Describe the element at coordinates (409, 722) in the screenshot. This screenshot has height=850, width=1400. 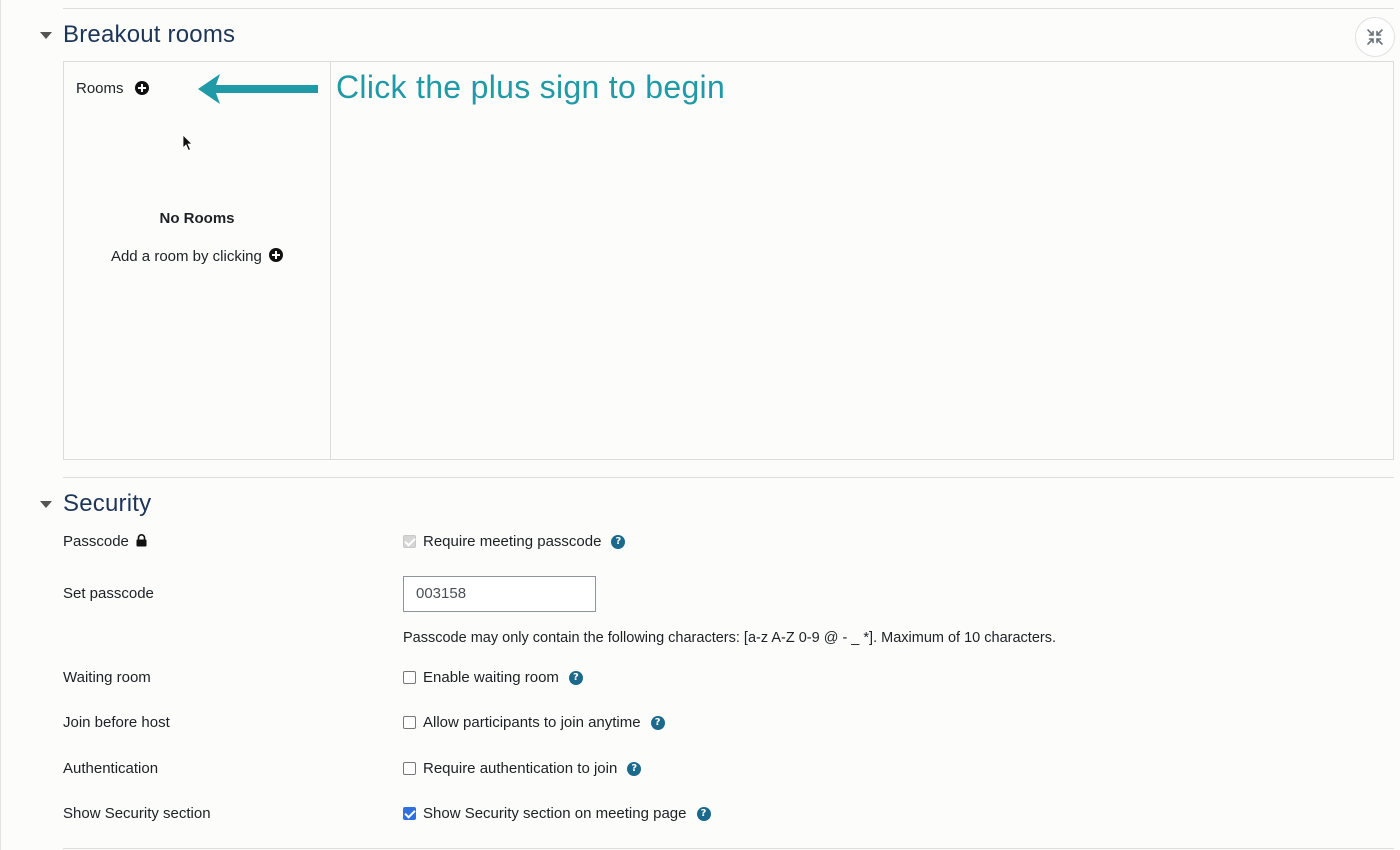
I see `join-before-host-checkbox` at that location.